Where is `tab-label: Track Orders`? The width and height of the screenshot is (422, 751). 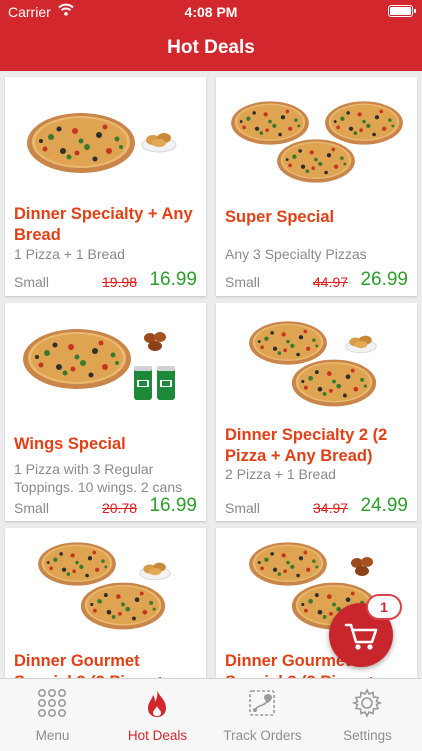 tab-label: Track Orders is located at coordinates (262, 735).